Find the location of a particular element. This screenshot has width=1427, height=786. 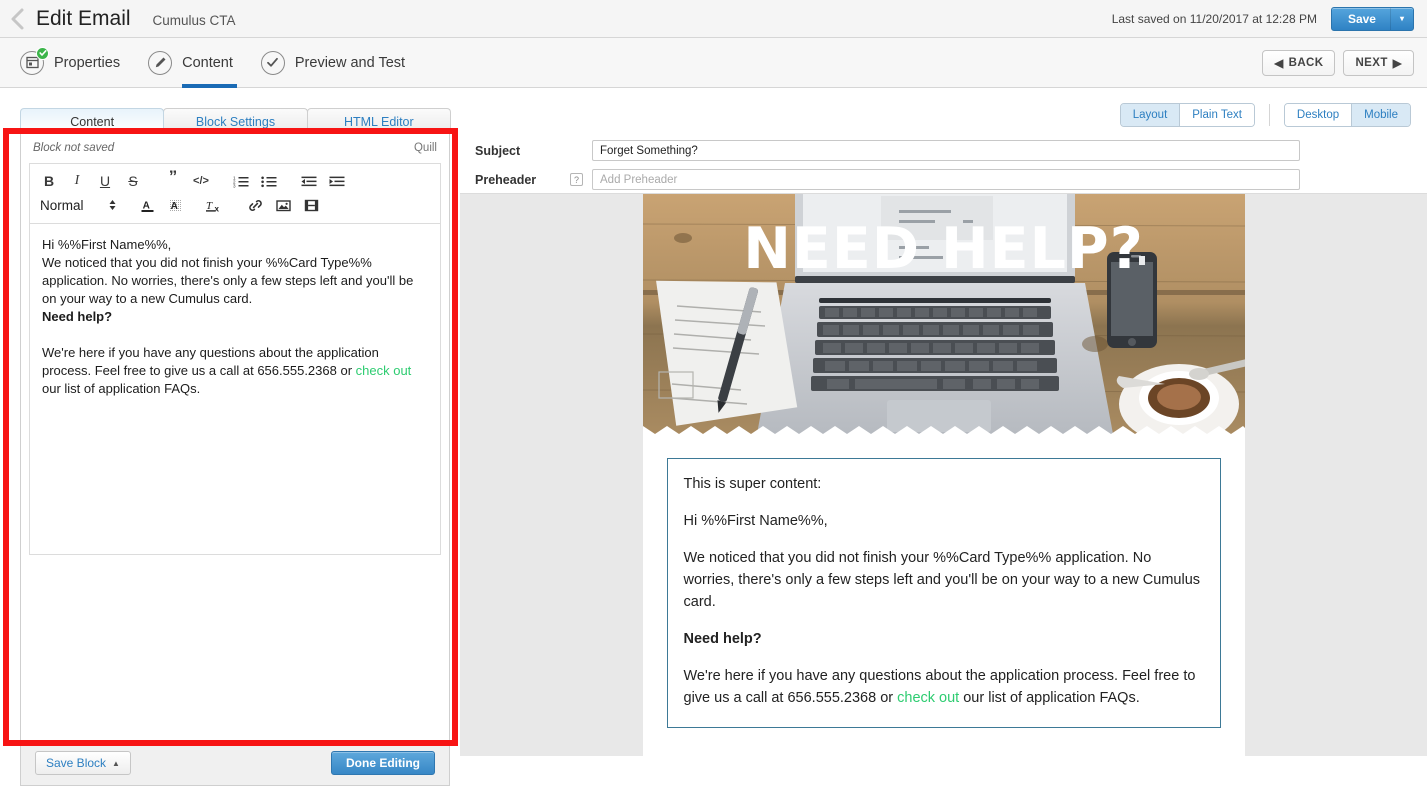

toggle-mobile: Mobile is located at coordinates (1380, 115).